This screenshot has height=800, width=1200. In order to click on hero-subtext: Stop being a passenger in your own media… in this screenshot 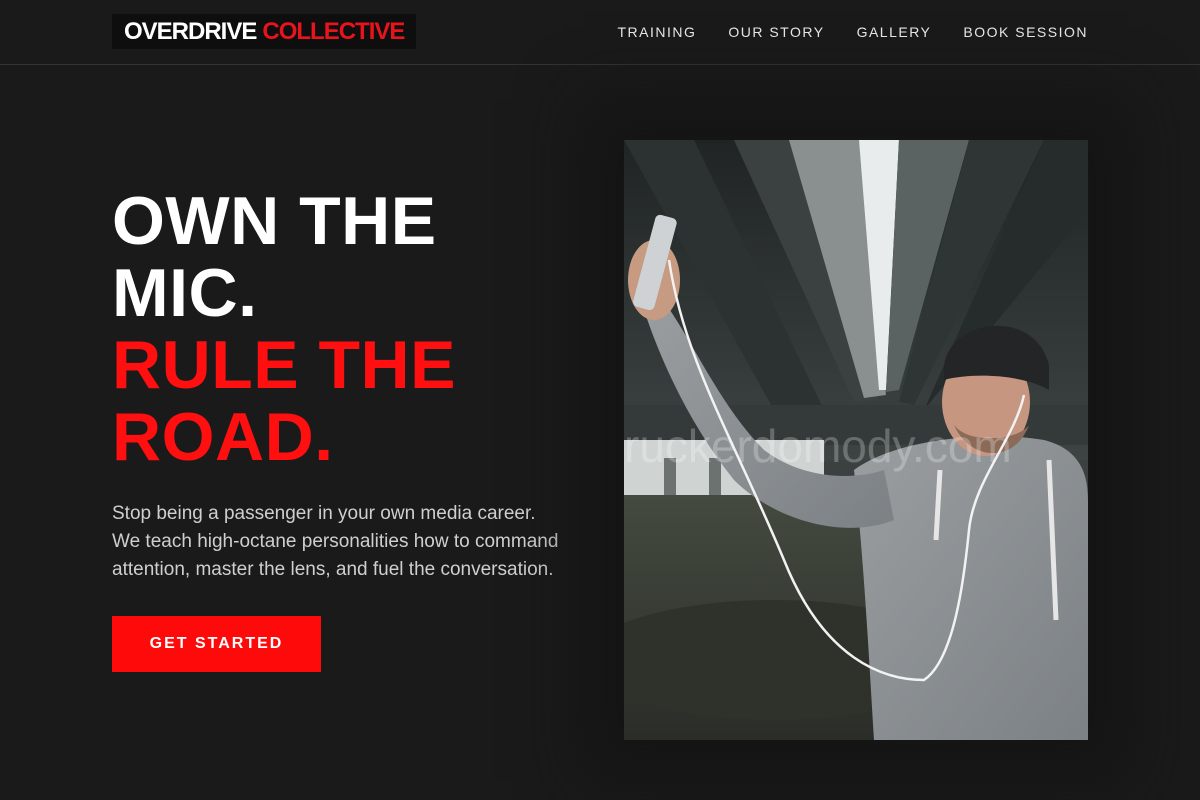, I will do `click(335, 541)`.